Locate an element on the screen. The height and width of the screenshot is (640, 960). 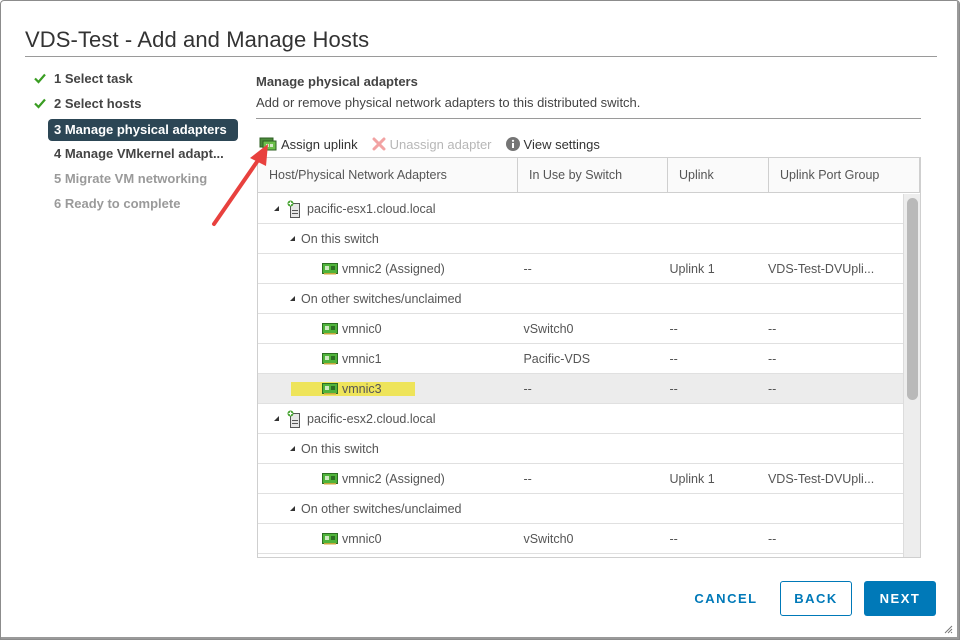
column-header-adapters: Host/Physical Network Adapters is located at coordinates (388, 175).